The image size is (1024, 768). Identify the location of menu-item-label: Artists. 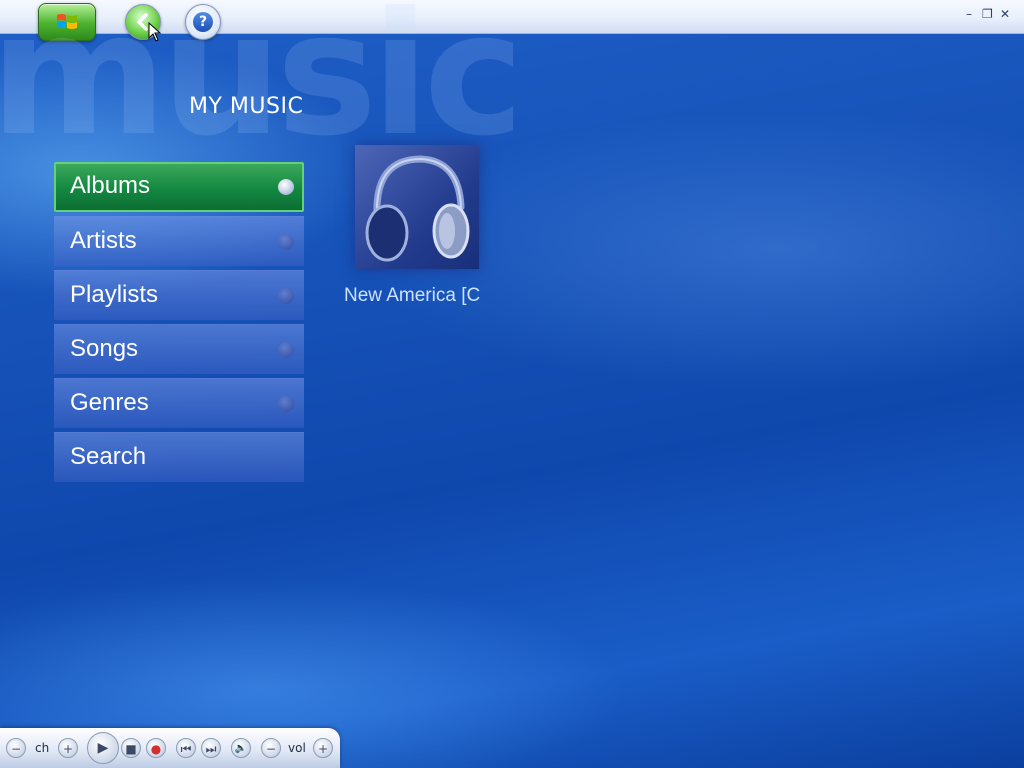
(103, 240).